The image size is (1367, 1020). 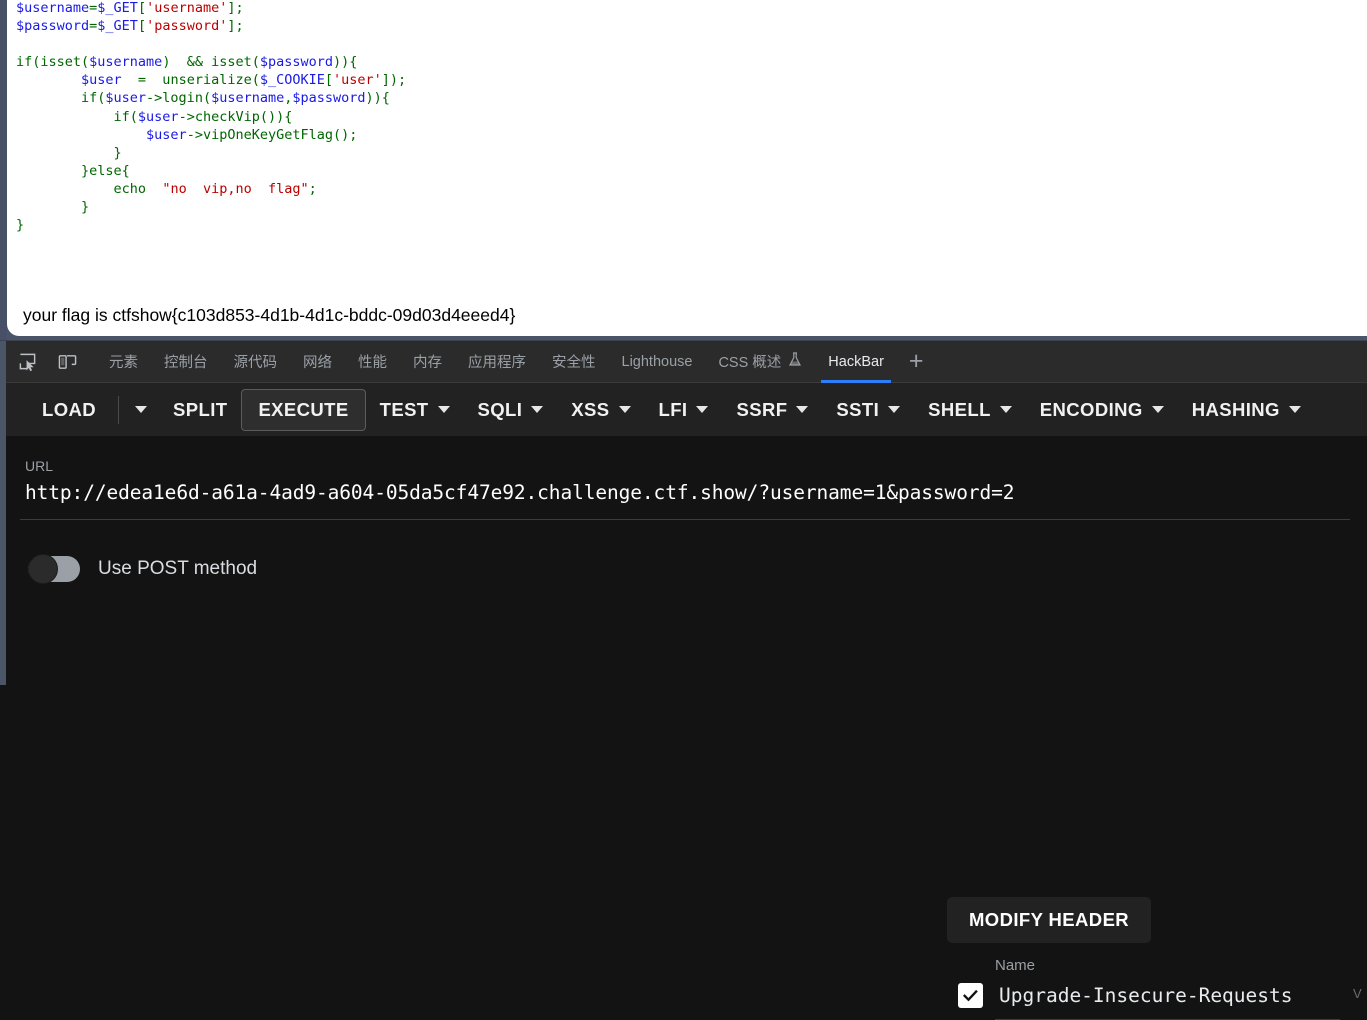 I want to click on hackbar-button-label: LOAD, so click(x=69, y=409).